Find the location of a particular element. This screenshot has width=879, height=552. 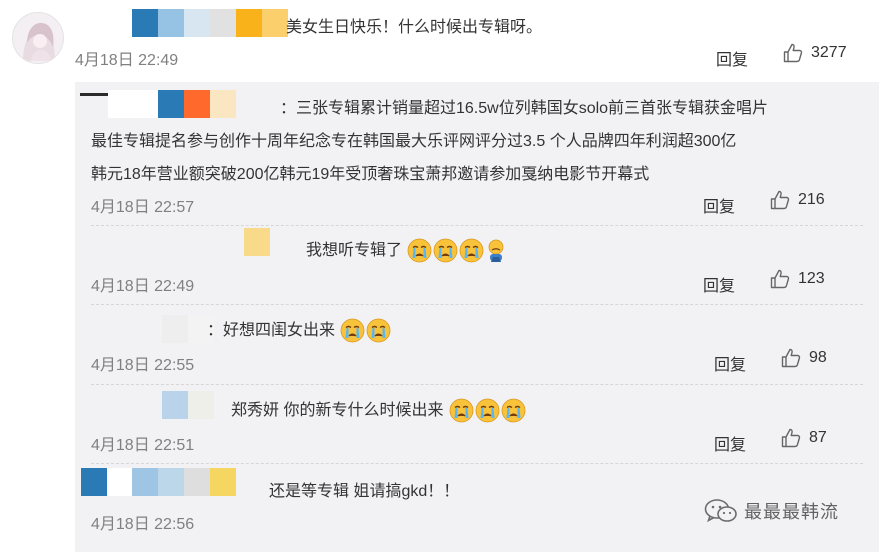

wechat-icon is located at coordinates (720, 511).